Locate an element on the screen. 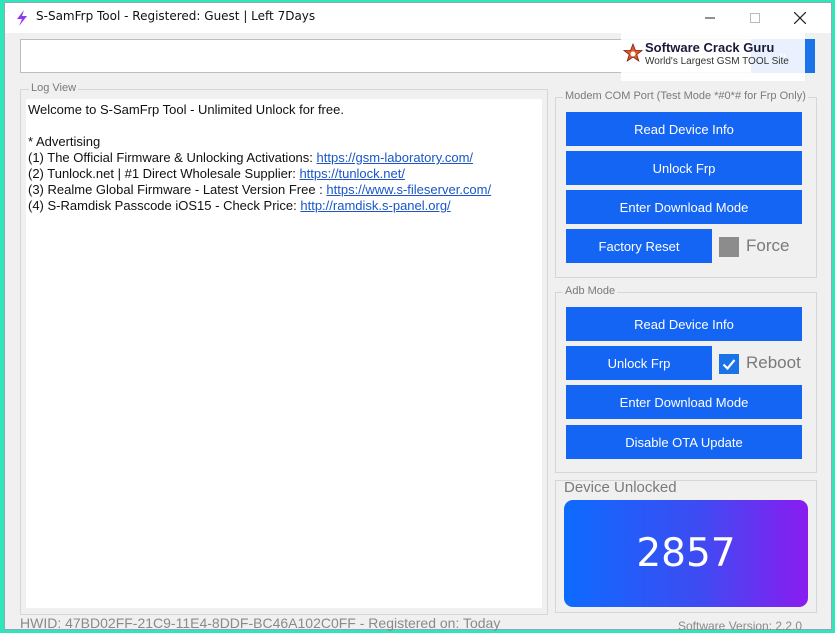 Image resolution: width=835 pixels, height=633 pixels. adb-enter-download-mode-button: Enter Download Mode is located at coordinates (684, 402).